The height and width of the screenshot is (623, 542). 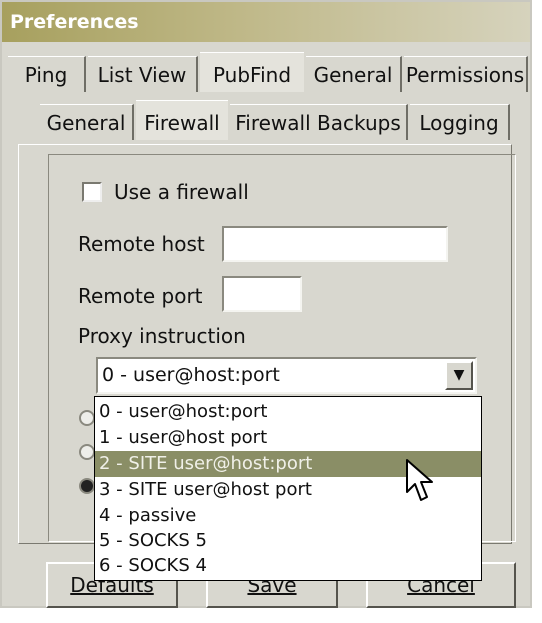 What do you see at coordinates (140, 296) in the screenshot?
I see `remote-port-label: Remote port` at bounding box center [140, 296].